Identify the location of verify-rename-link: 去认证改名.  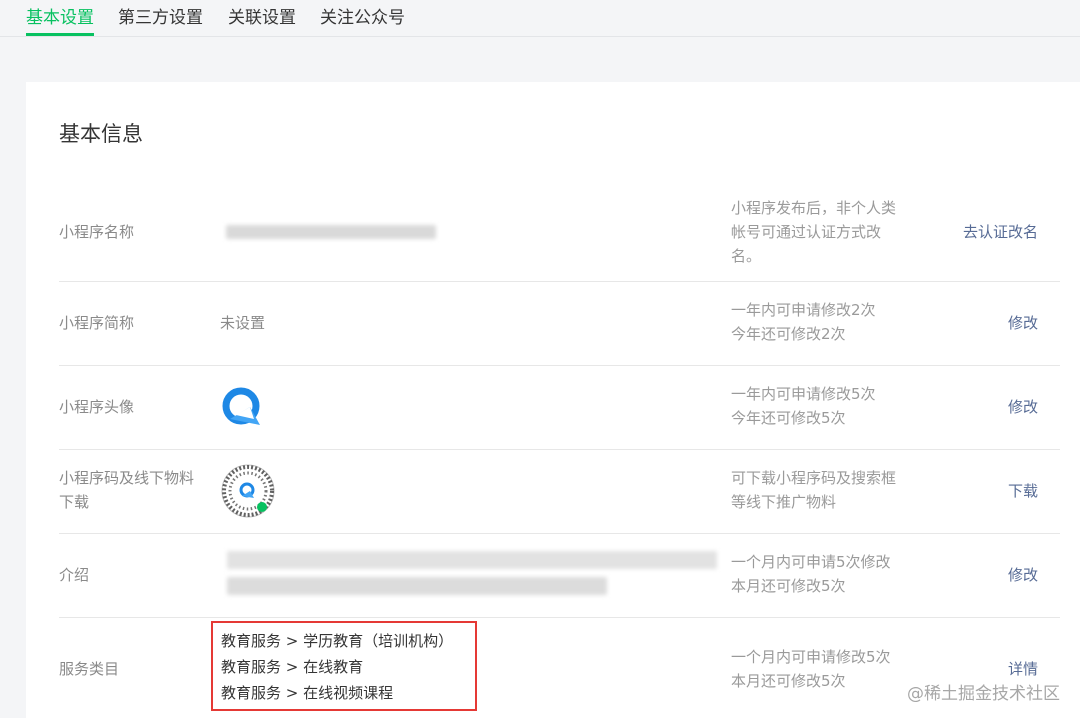
(1000, 232).